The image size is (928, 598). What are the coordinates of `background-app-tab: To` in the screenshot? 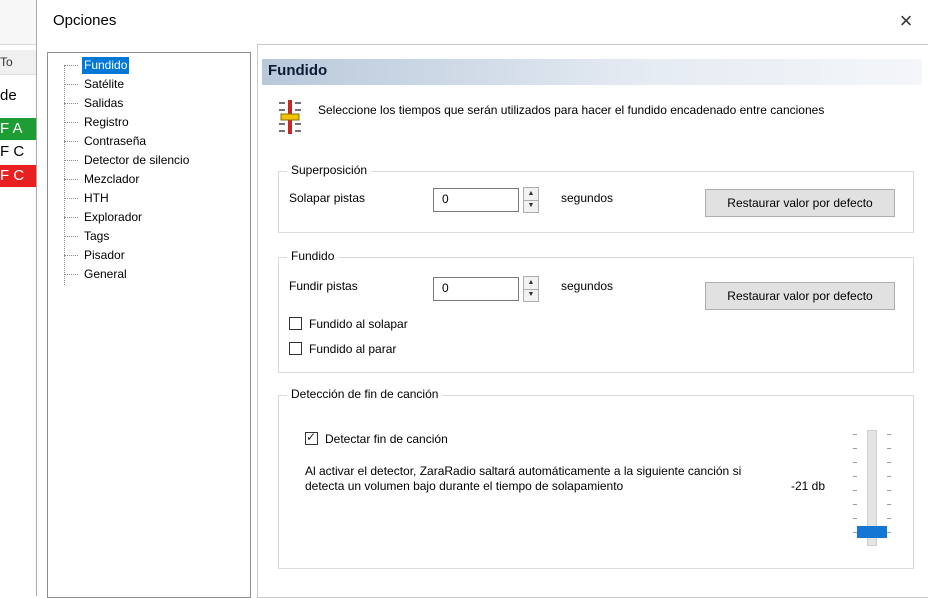 It's located at (18, 62).